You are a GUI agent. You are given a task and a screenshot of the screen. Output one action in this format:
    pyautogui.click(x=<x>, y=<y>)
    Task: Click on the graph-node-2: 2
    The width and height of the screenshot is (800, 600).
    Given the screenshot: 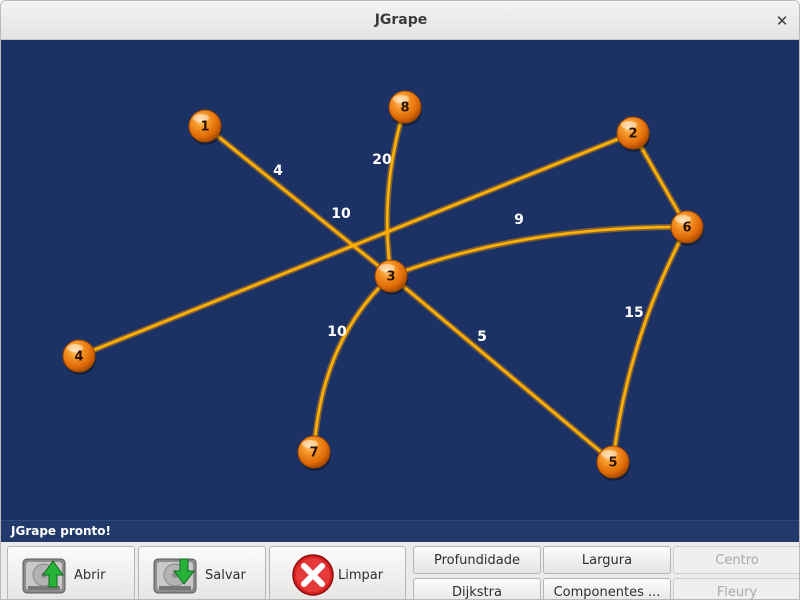 What is the action you would take?
    pyautogui.click(x=633, y=134)
    